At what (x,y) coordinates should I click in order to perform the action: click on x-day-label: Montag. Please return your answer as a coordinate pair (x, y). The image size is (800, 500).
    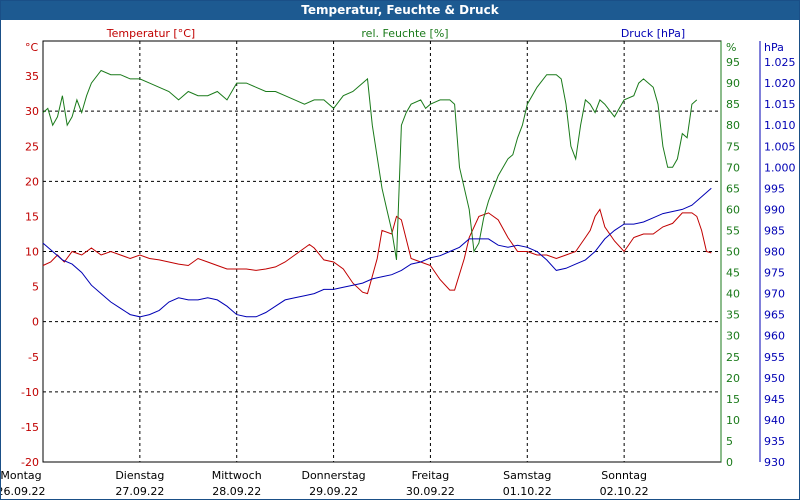
    Looking at the image, I should click on (21, 475).